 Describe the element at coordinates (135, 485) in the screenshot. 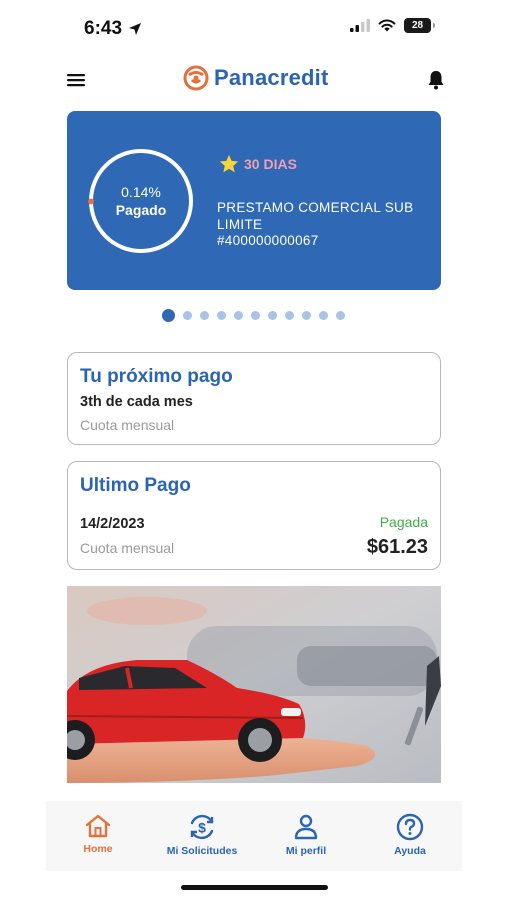

I see `last-payment-title: Ultimo Pago` at that location.